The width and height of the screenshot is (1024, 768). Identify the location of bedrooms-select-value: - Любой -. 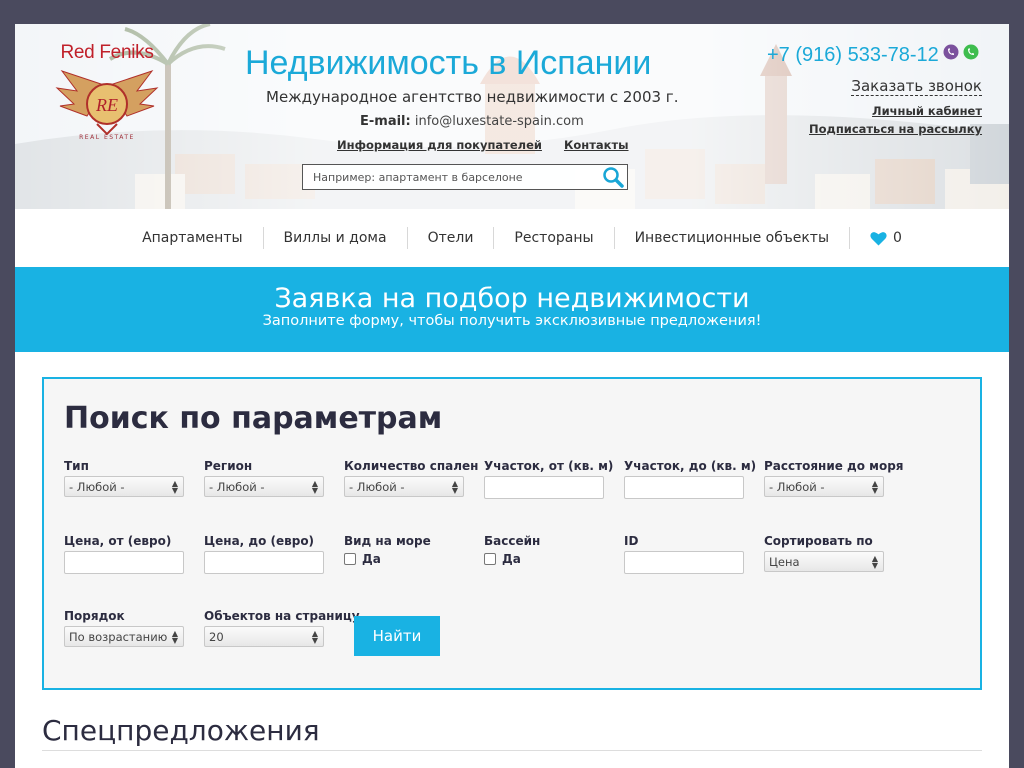
(377, 487).